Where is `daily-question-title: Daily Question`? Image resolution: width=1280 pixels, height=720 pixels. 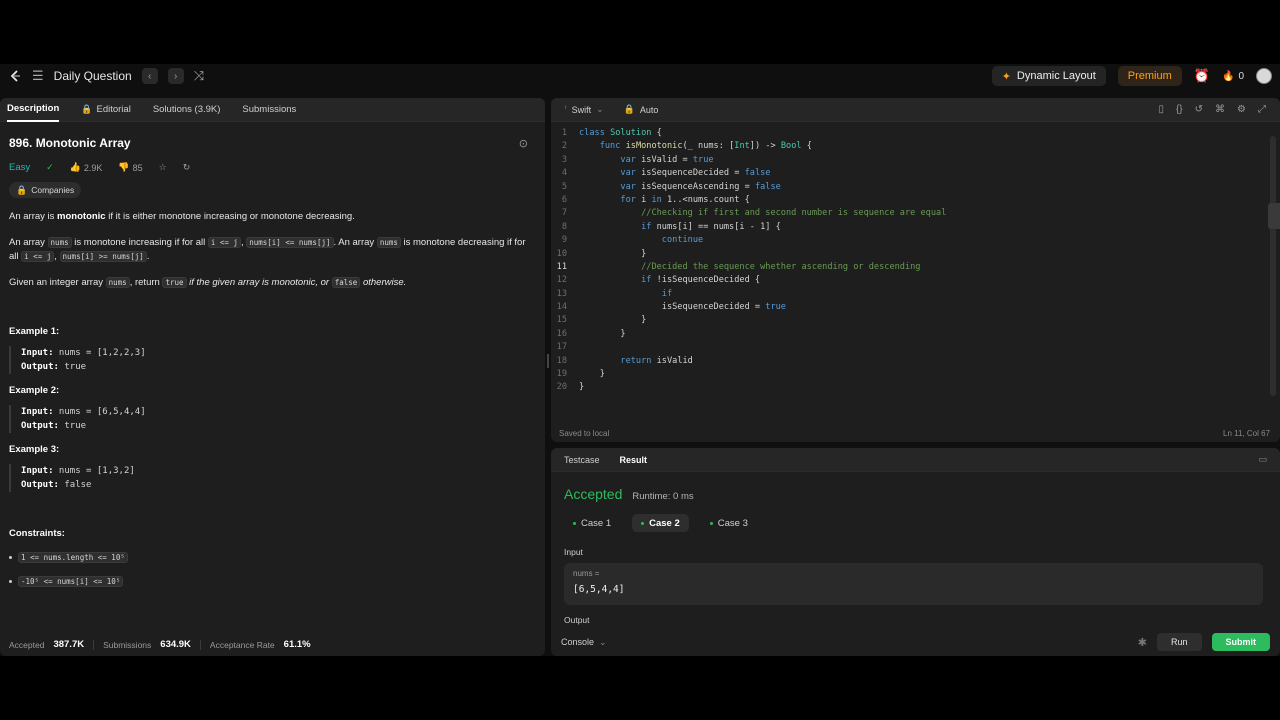 daily-question-title: Daily Question is located at coordinates (93, 76).